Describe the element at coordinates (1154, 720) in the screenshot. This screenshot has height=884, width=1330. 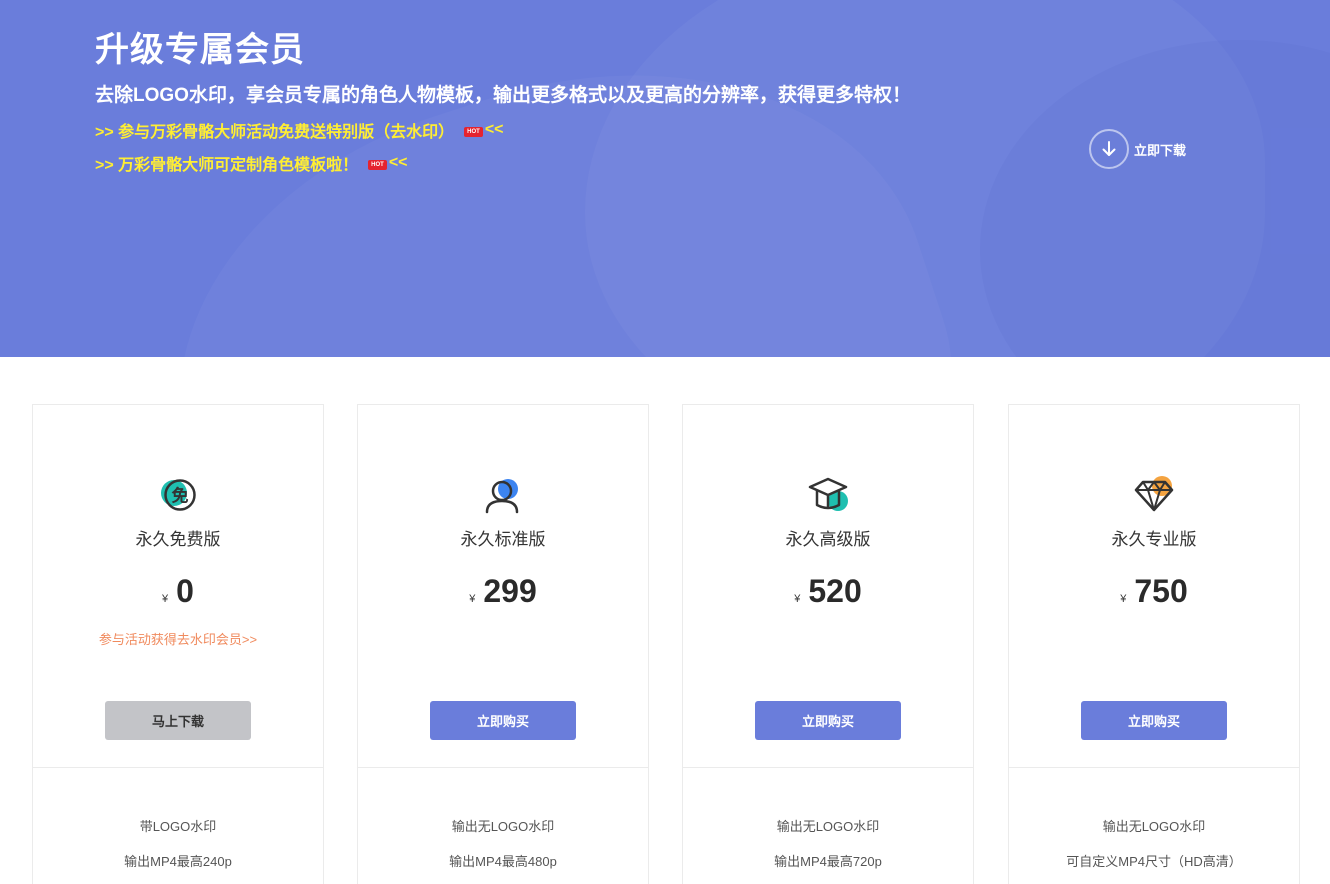
I see `buy-professional-button: 立即购买` at that location.